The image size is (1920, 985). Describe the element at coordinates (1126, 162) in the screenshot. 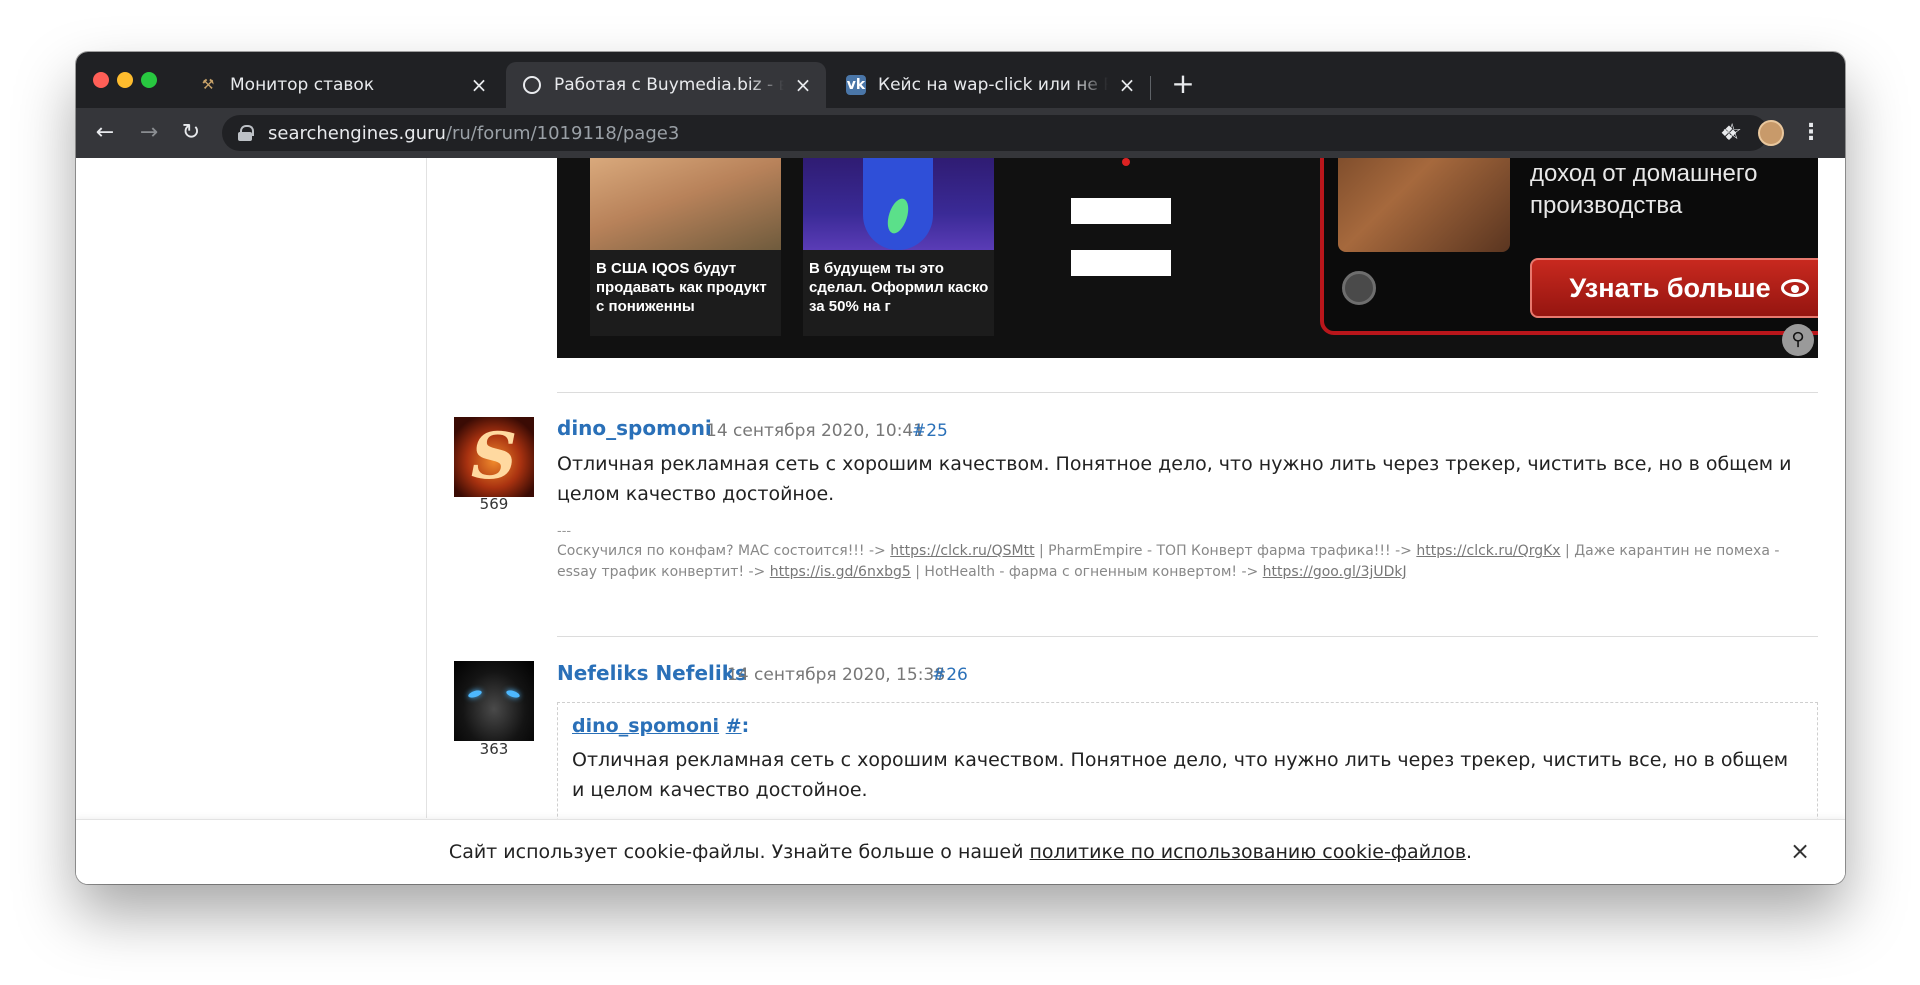

I see `ad-indicator-dot` at that location.